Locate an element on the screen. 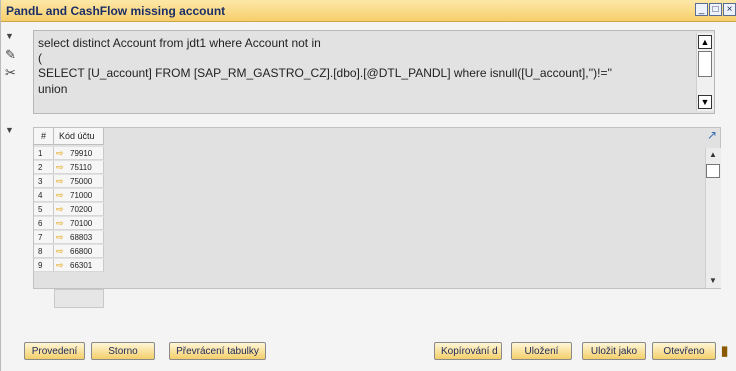 The width and height of the screenshot is (736, 371). account-code-value: 71000 is located at coordinates (81, 195).